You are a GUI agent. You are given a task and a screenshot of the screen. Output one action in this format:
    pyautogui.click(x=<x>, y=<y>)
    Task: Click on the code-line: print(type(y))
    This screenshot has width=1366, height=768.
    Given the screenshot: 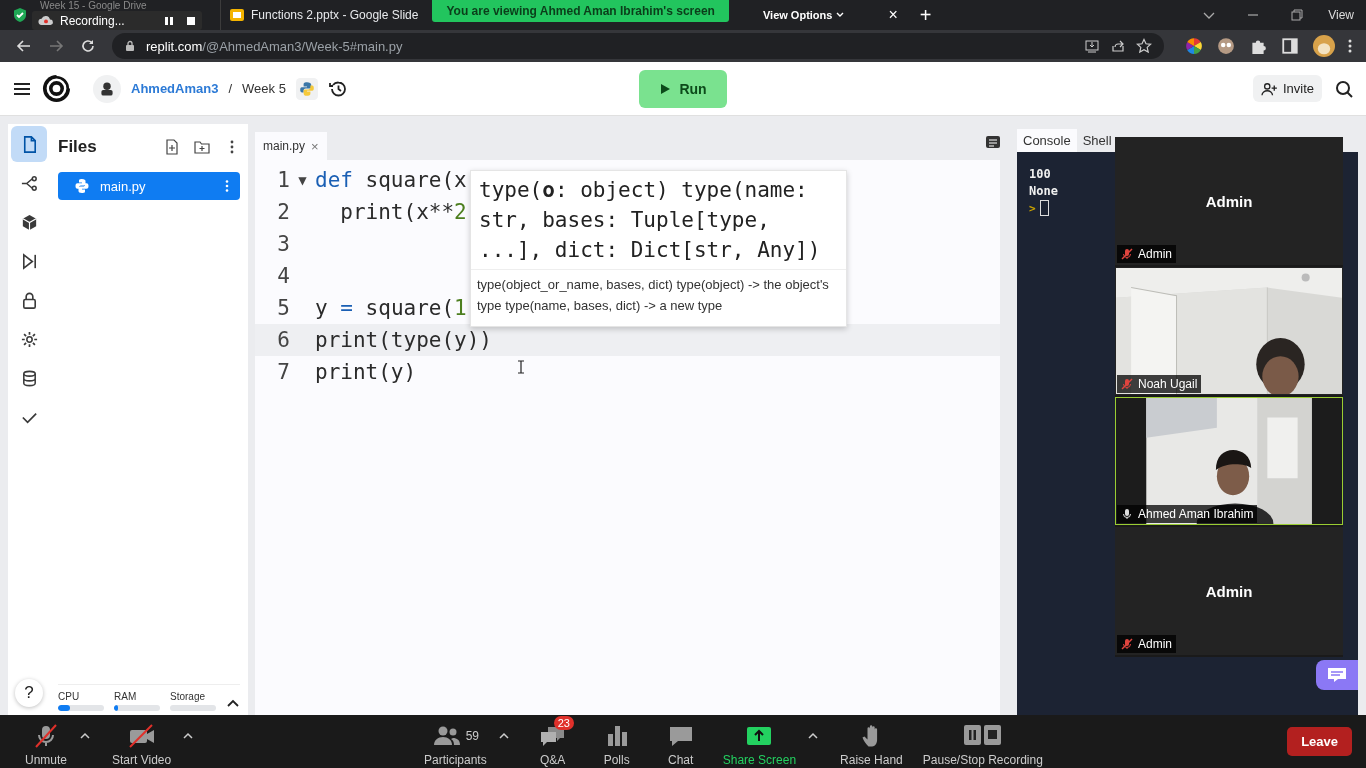 What is the action you would take?
    pyautogui.click(x=403, y=340)
    